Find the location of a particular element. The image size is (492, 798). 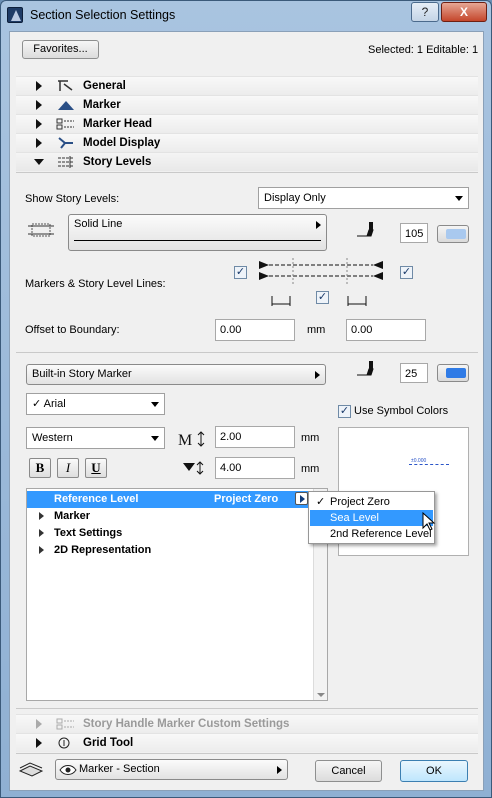

encoding-value: Western is located at coordinates (52, 438).